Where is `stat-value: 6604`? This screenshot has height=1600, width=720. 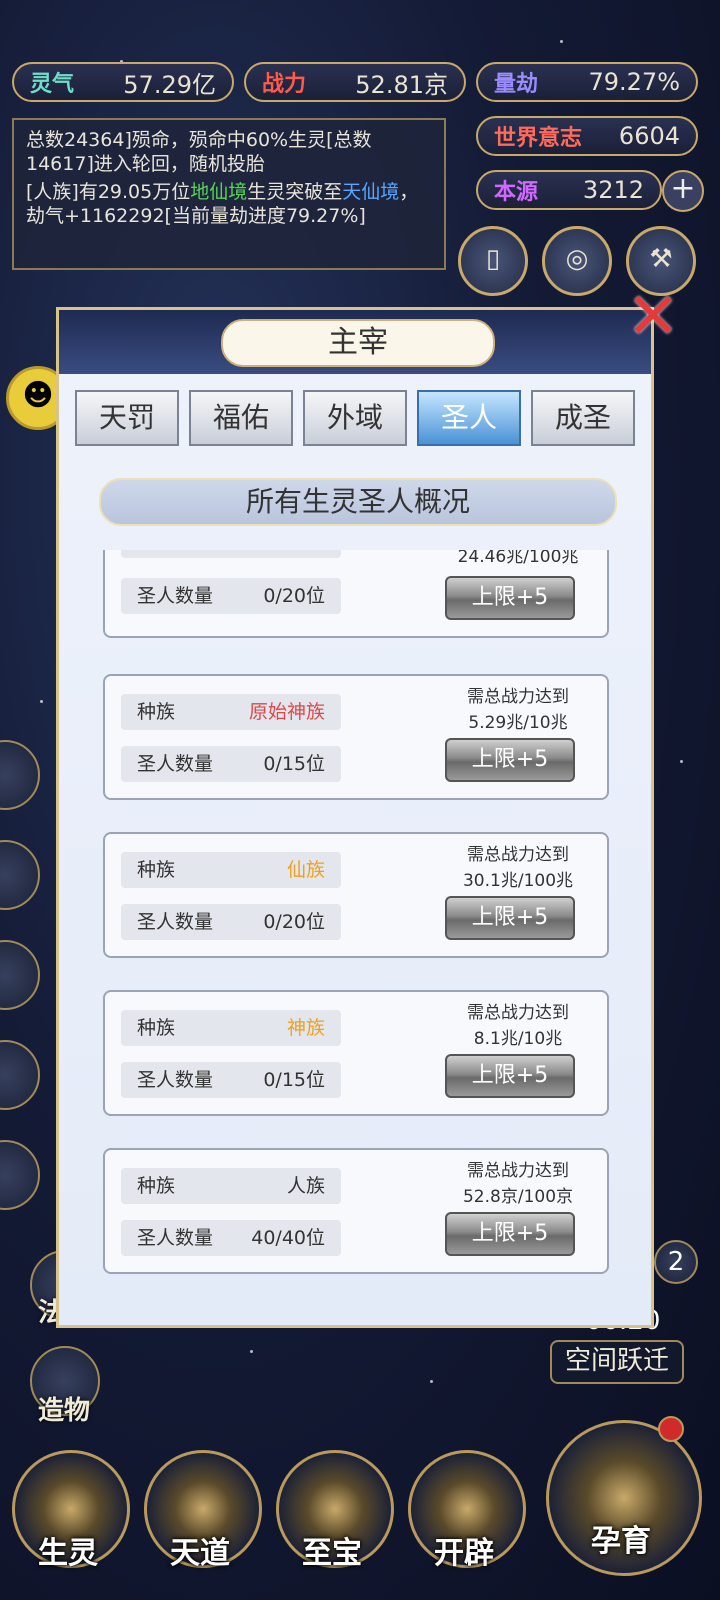
stat-value: 6604 is located at coordinates (649, 136).